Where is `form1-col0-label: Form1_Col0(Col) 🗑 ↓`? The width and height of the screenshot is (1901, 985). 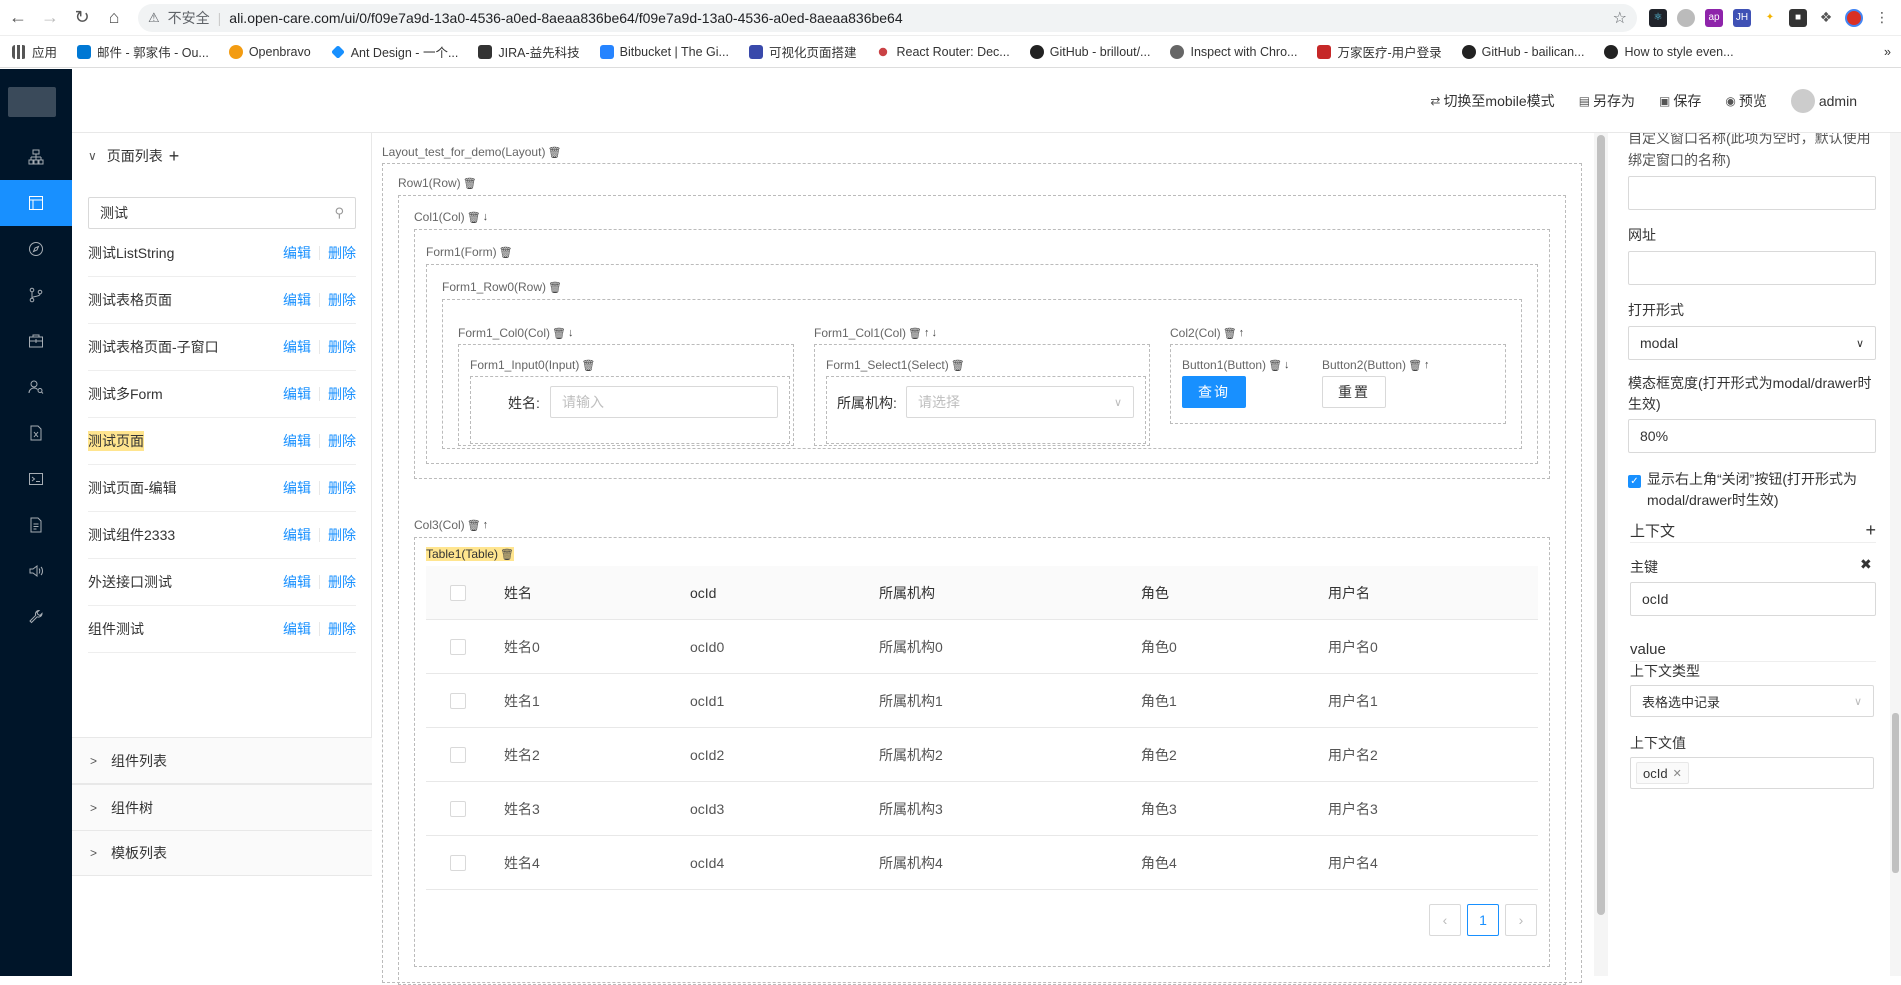
form1-col0-label: Form1_Col0(Col) 🗑 ↓ is located at coordinates (516, 333).